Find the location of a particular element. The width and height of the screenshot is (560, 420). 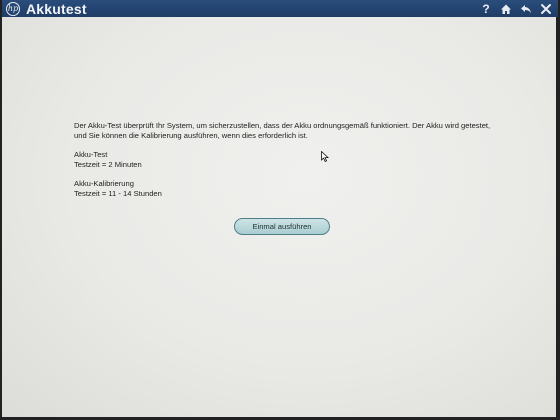

help-icon: ? is located at coordinates (486, 9).